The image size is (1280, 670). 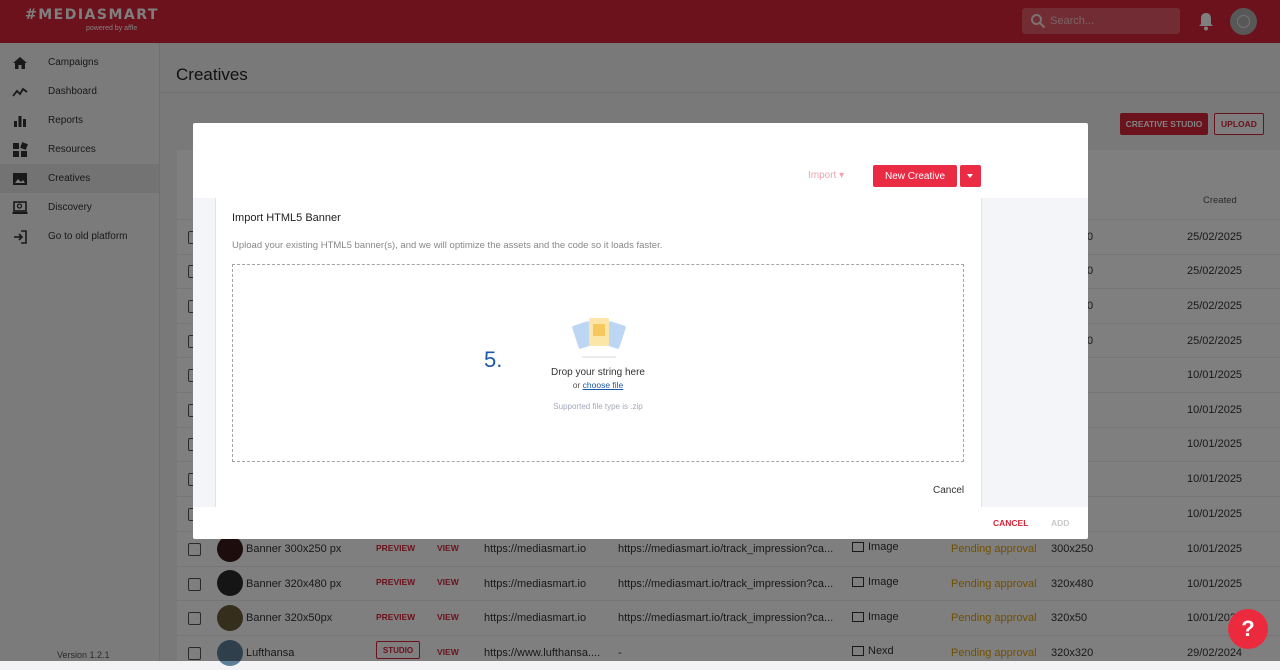 I want to click on new-creative-button: New Creative, so click(x=915, y=176).